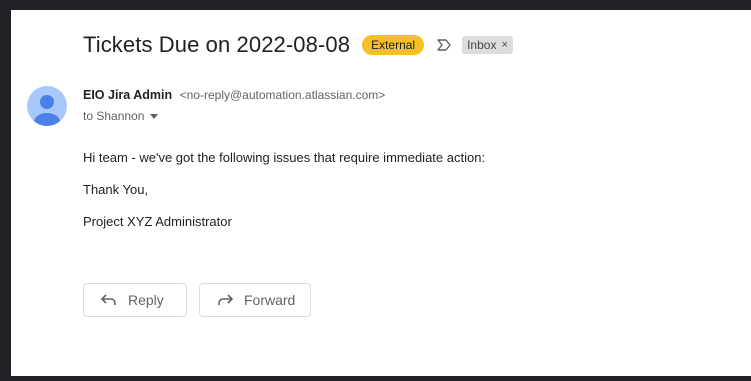 The height and width of the screenshot is (381, 751). Describe the element at coordinates (226, 300) in the screenshot. I see `forward-arrow-icon` at that location.